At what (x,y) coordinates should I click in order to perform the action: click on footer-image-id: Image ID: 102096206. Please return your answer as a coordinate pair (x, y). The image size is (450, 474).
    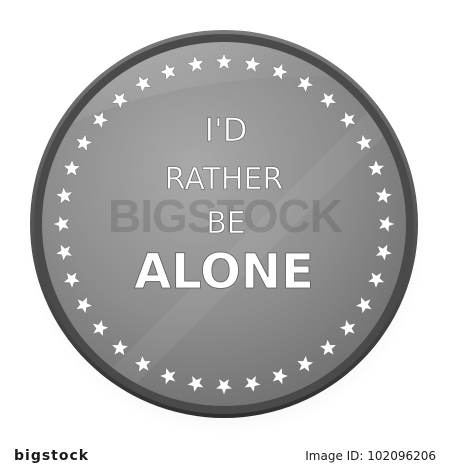
    Looking at the image, I should click on (370, 456).